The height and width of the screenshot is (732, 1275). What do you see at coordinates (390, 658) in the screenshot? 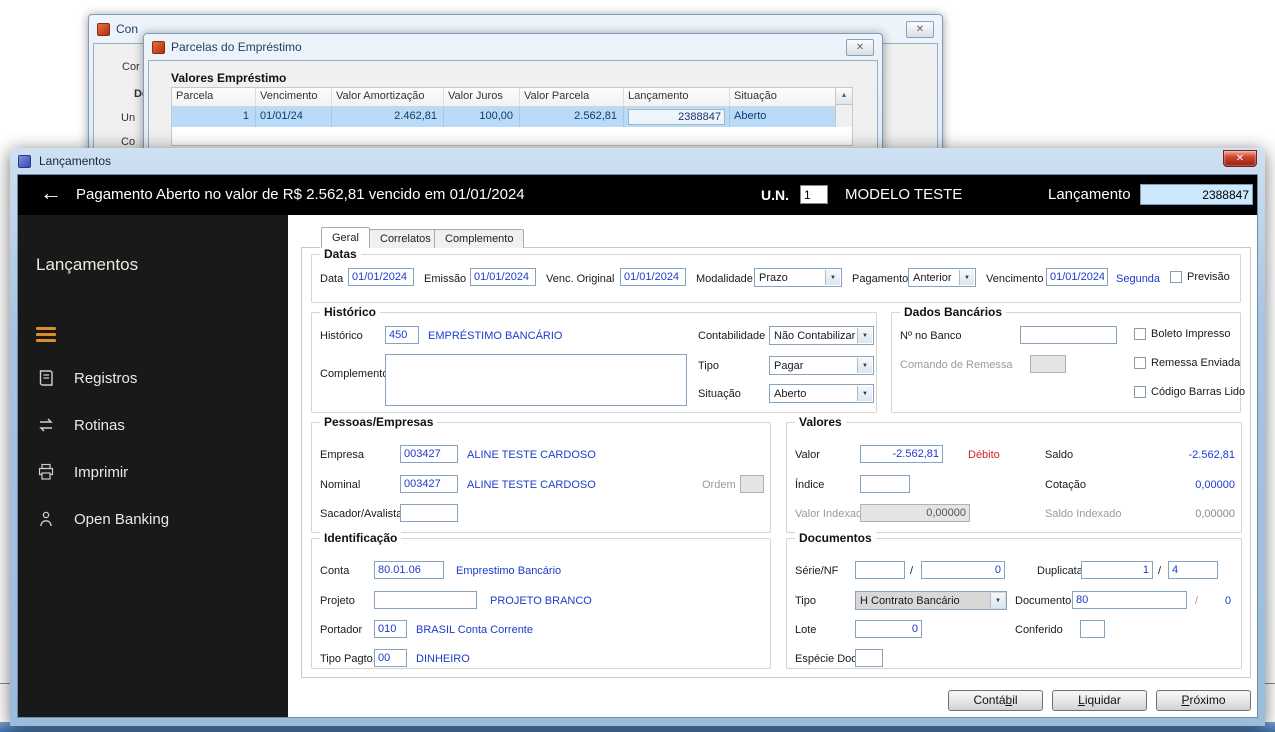
I see `tipo-pagto-input` at bounding box center [390, 658].